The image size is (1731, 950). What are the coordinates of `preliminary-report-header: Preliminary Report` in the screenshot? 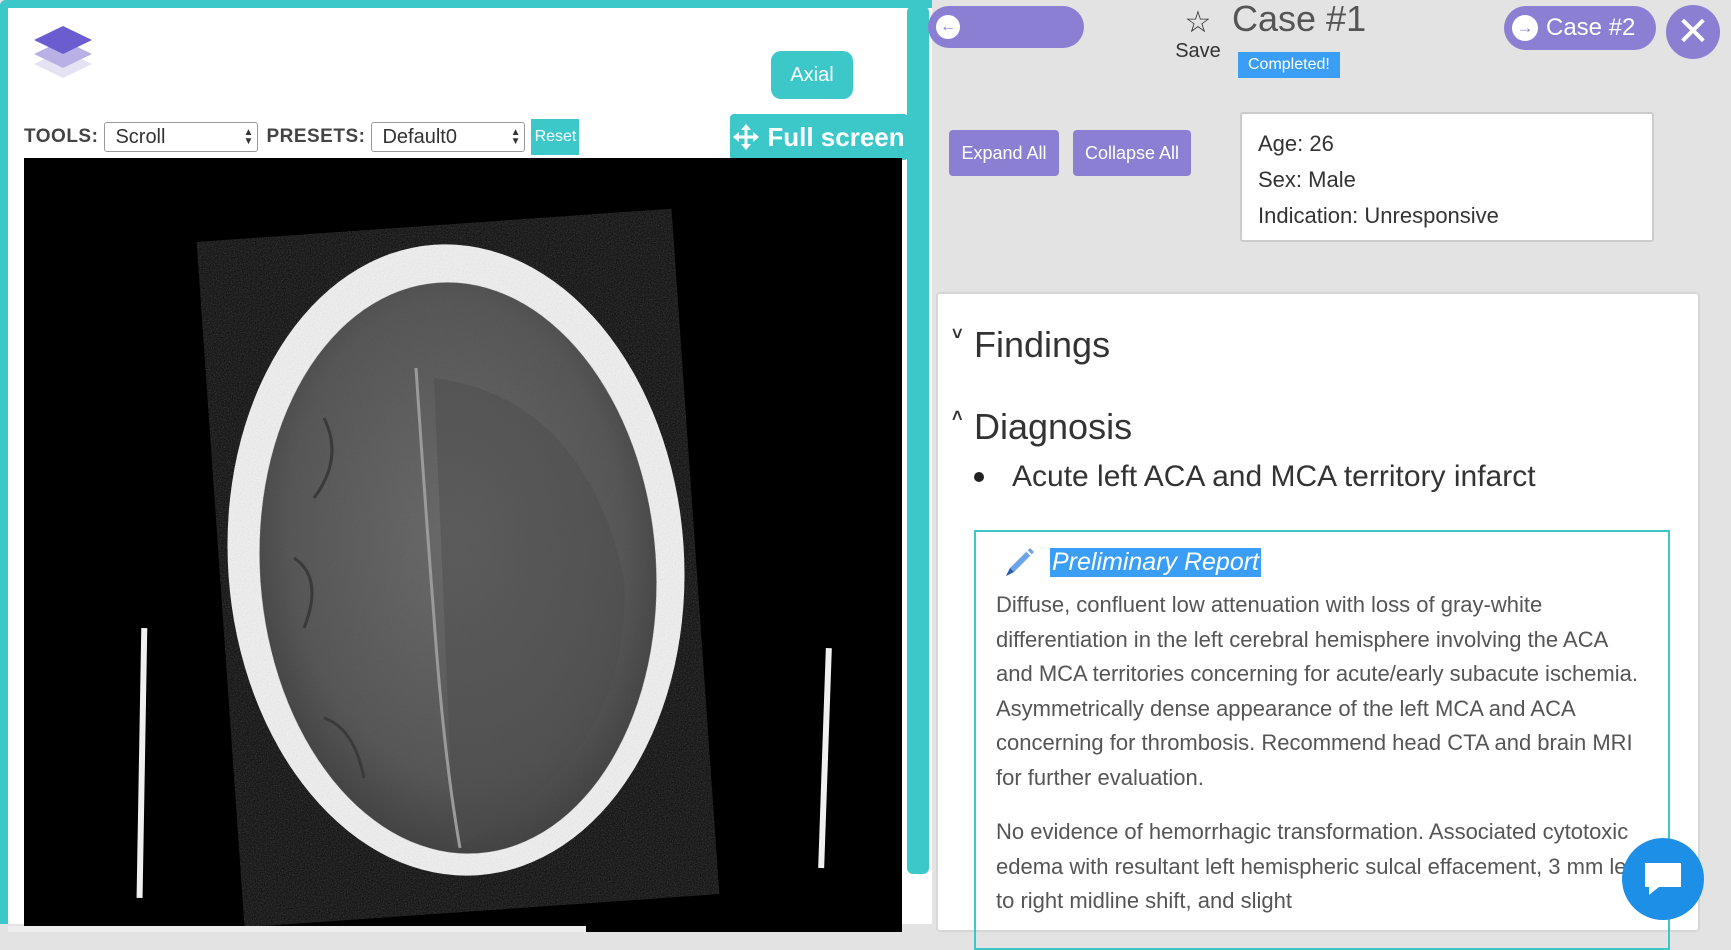 It's located at (1324, 562).